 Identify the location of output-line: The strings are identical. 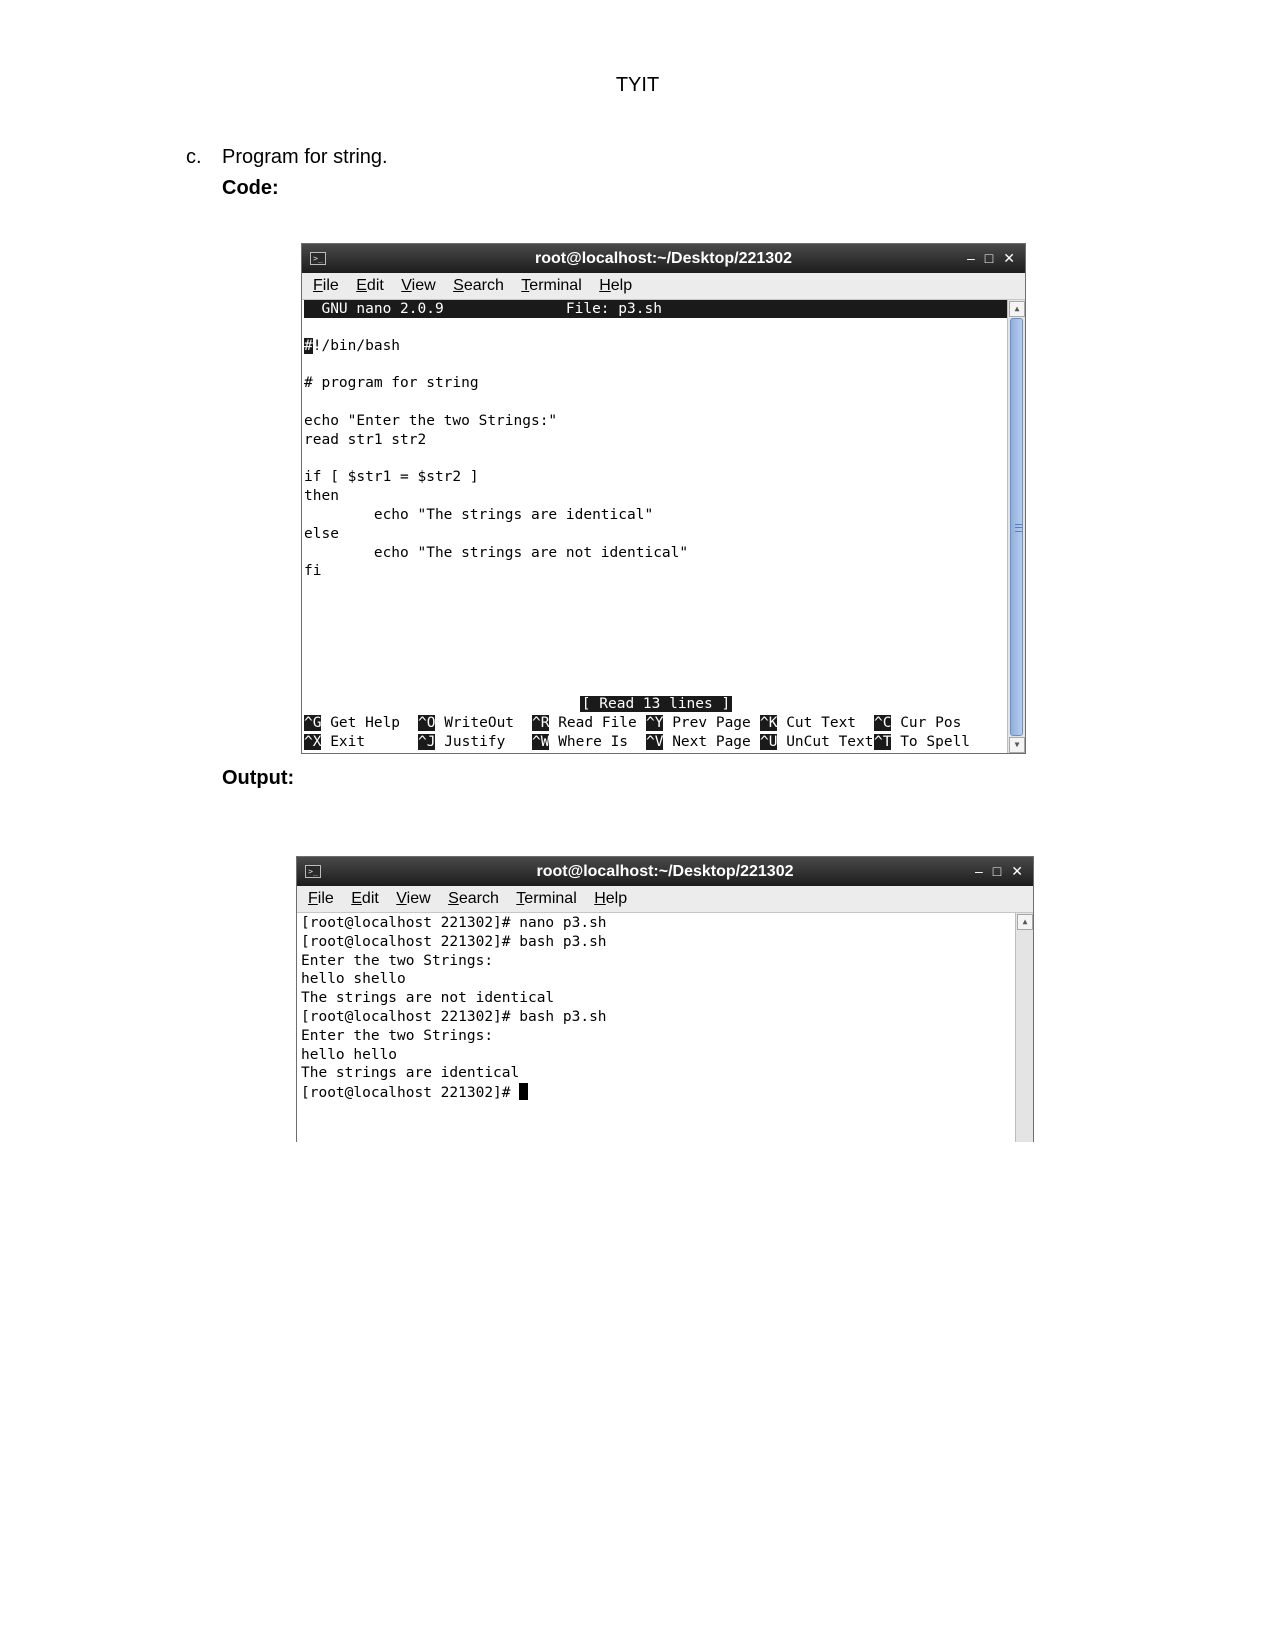
(410, 1073).